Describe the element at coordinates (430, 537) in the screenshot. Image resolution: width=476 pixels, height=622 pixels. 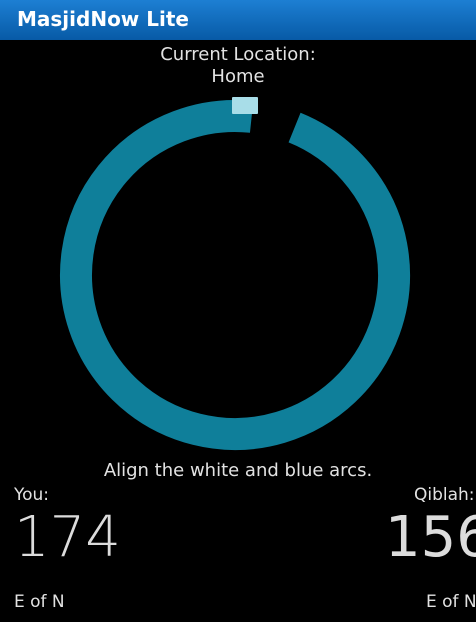
I see `qiblah-heading-value: 156` at that location.